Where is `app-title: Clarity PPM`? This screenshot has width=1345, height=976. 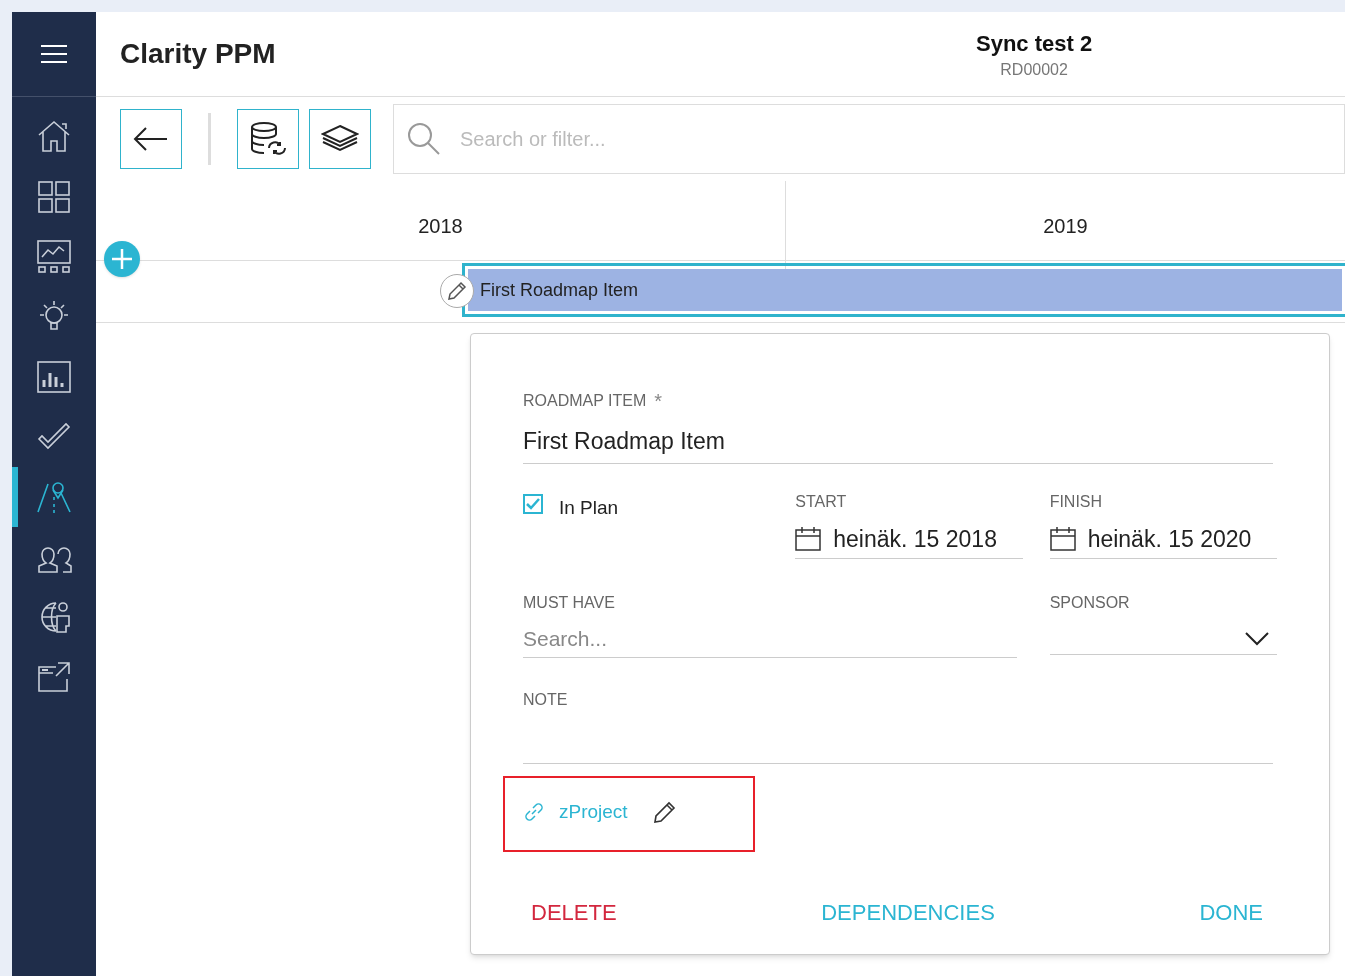
app-title: Clarity PPM is located at coordinates (198, 54).